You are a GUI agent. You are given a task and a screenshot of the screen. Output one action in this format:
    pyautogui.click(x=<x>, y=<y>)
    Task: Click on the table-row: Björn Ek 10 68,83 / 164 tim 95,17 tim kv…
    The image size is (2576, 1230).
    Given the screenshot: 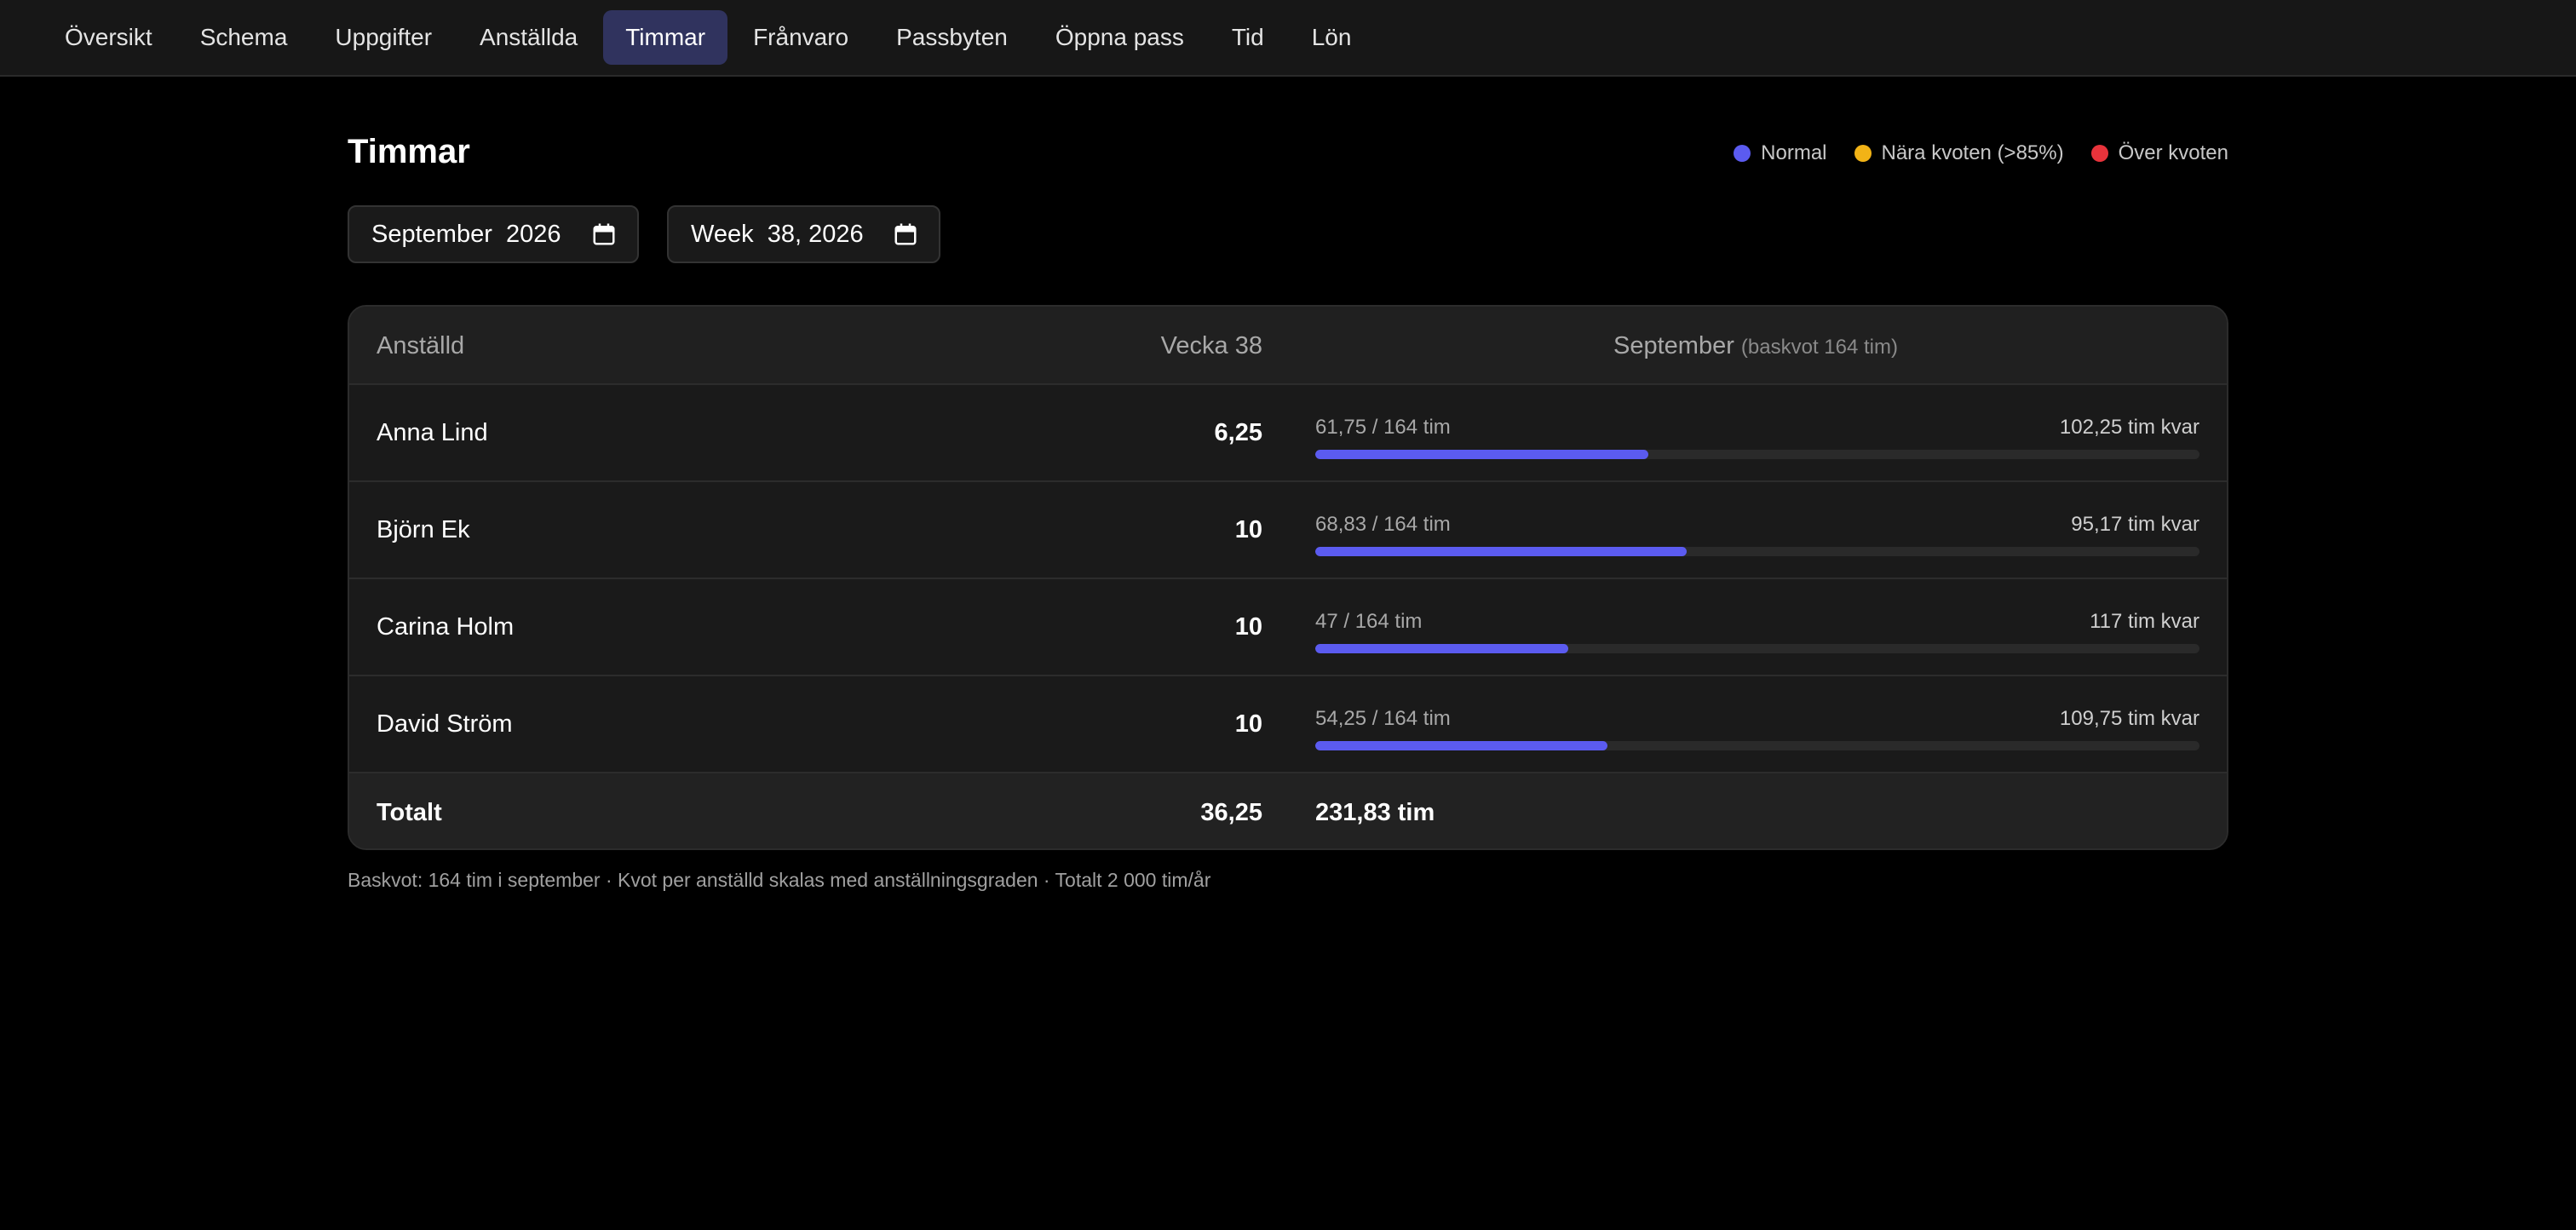 What is the action you would take?
    pyautogui.click(x=1288, y=530)
    